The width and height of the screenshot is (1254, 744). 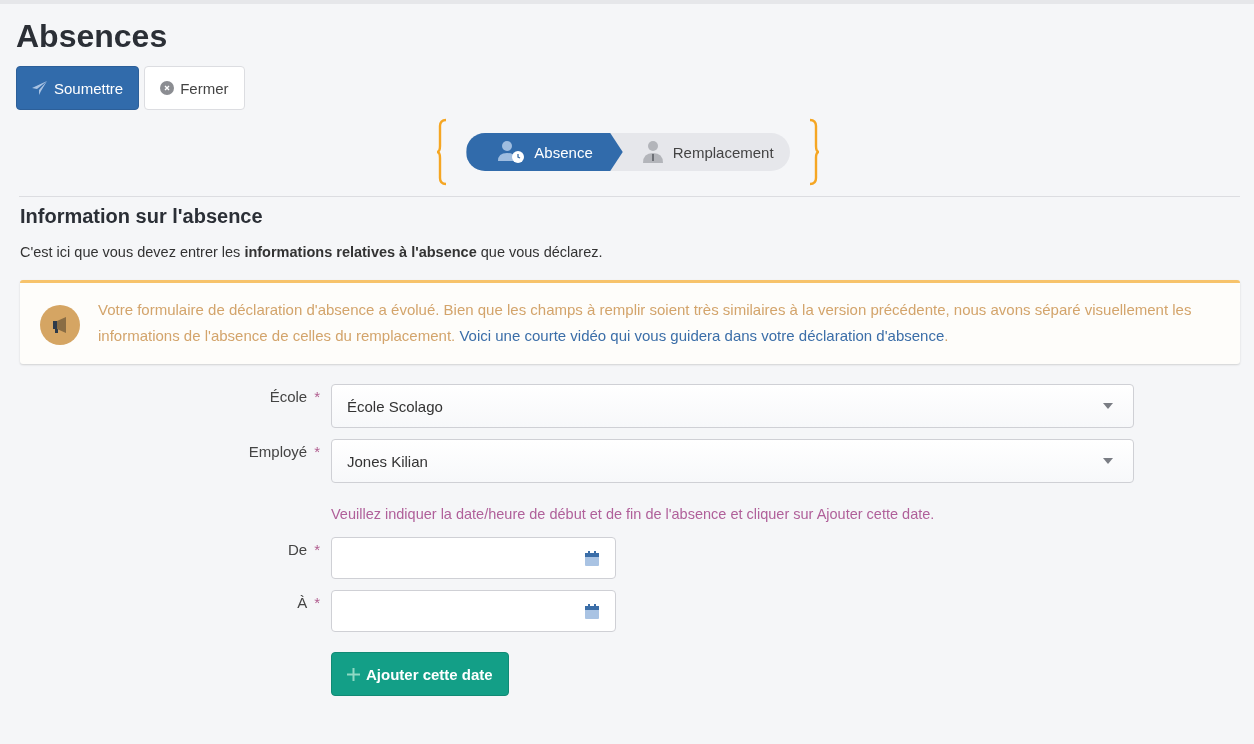 What do you see at coordinates (732, 461) in the screenshot?
I see `select-field: Jones Kilian` at bounding box center [732, 461].